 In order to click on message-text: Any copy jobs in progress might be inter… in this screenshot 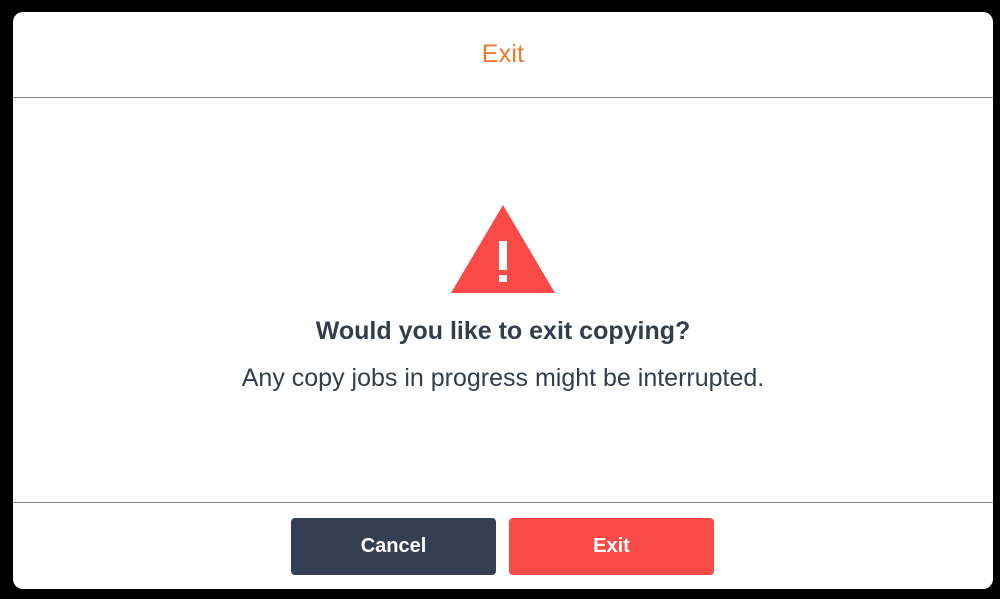, I will do `click(503, 378)`.